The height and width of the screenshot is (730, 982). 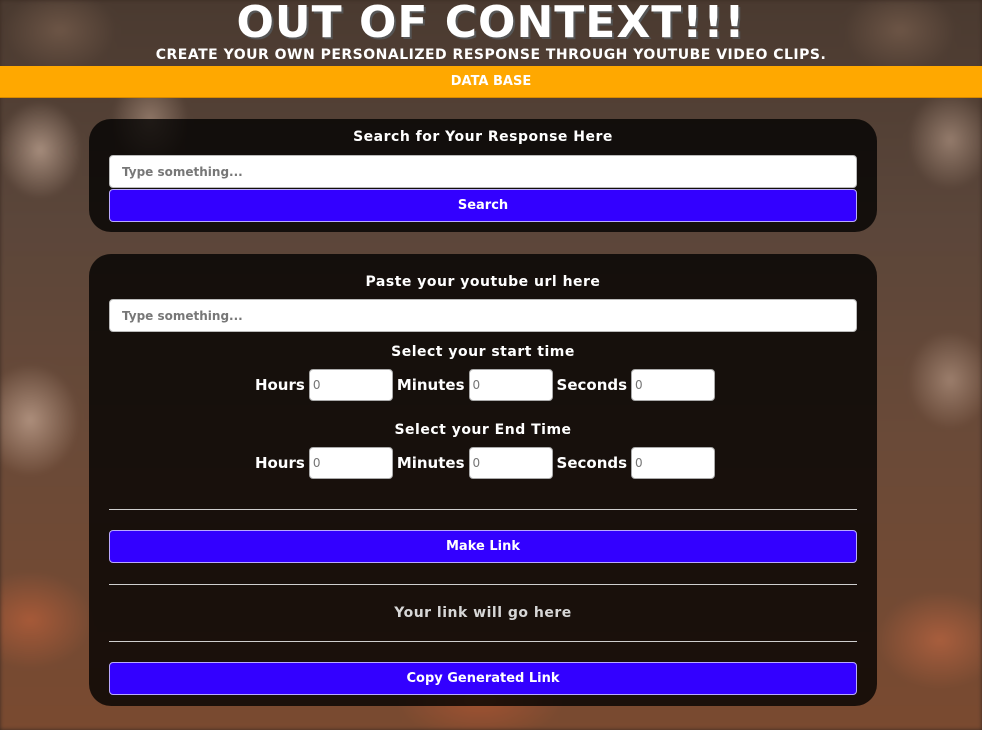 What do you see at coordinates (483, 678) in the screenshot?
I see `copy-link-button: Copy Generated Link` at bounding box center [483, 678].